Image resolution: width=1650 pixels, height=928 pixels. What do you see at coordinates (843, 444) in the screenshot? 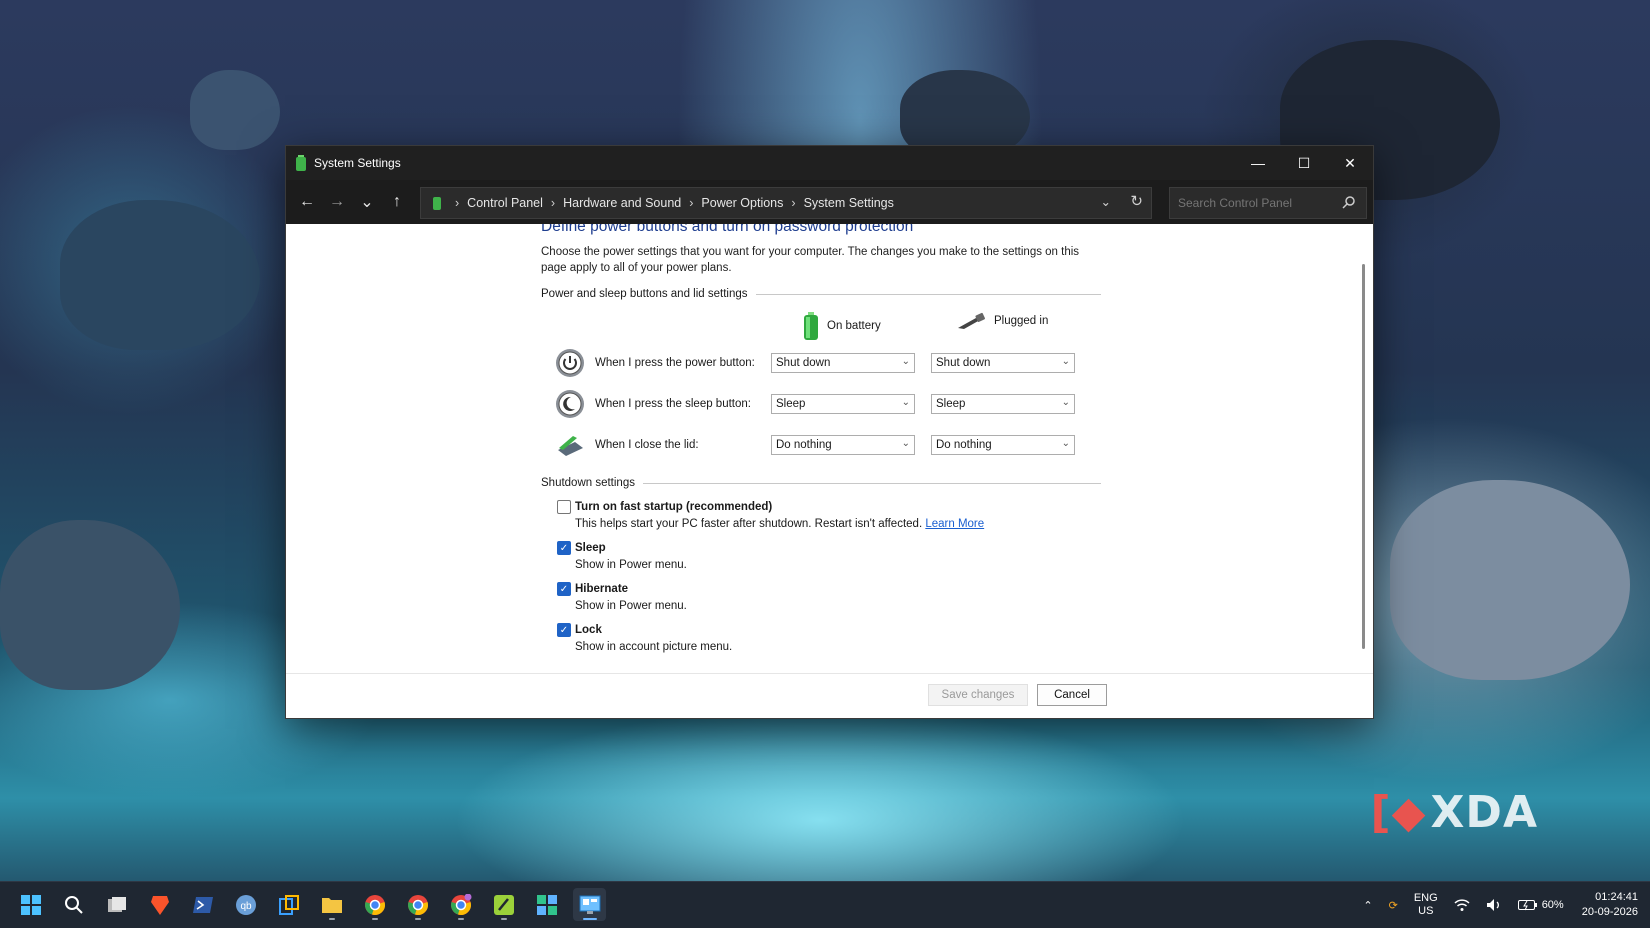
I see `lid-close-battery-select: Do nothing ⌄` at bounding box center [843, 444].